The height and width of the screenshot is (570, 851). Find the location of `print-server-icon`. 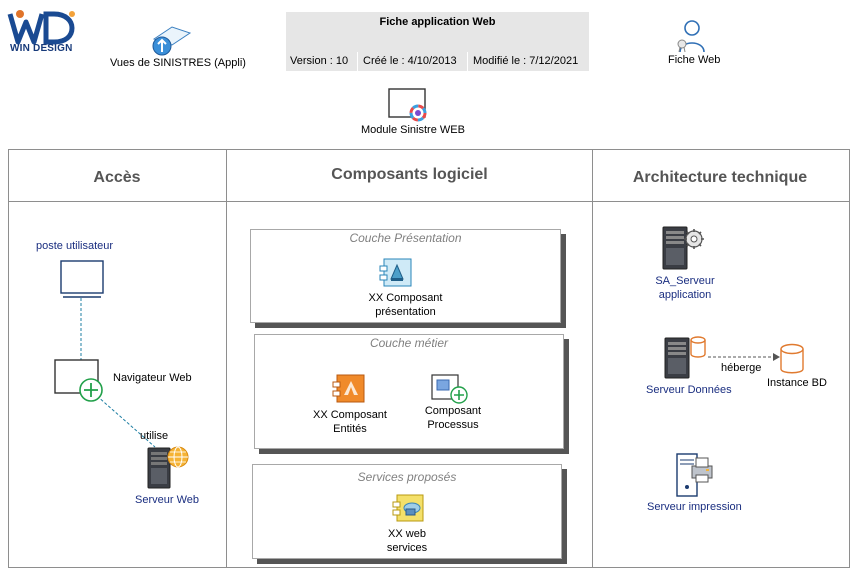

print-server-icon is located at coordinates (695, 475).